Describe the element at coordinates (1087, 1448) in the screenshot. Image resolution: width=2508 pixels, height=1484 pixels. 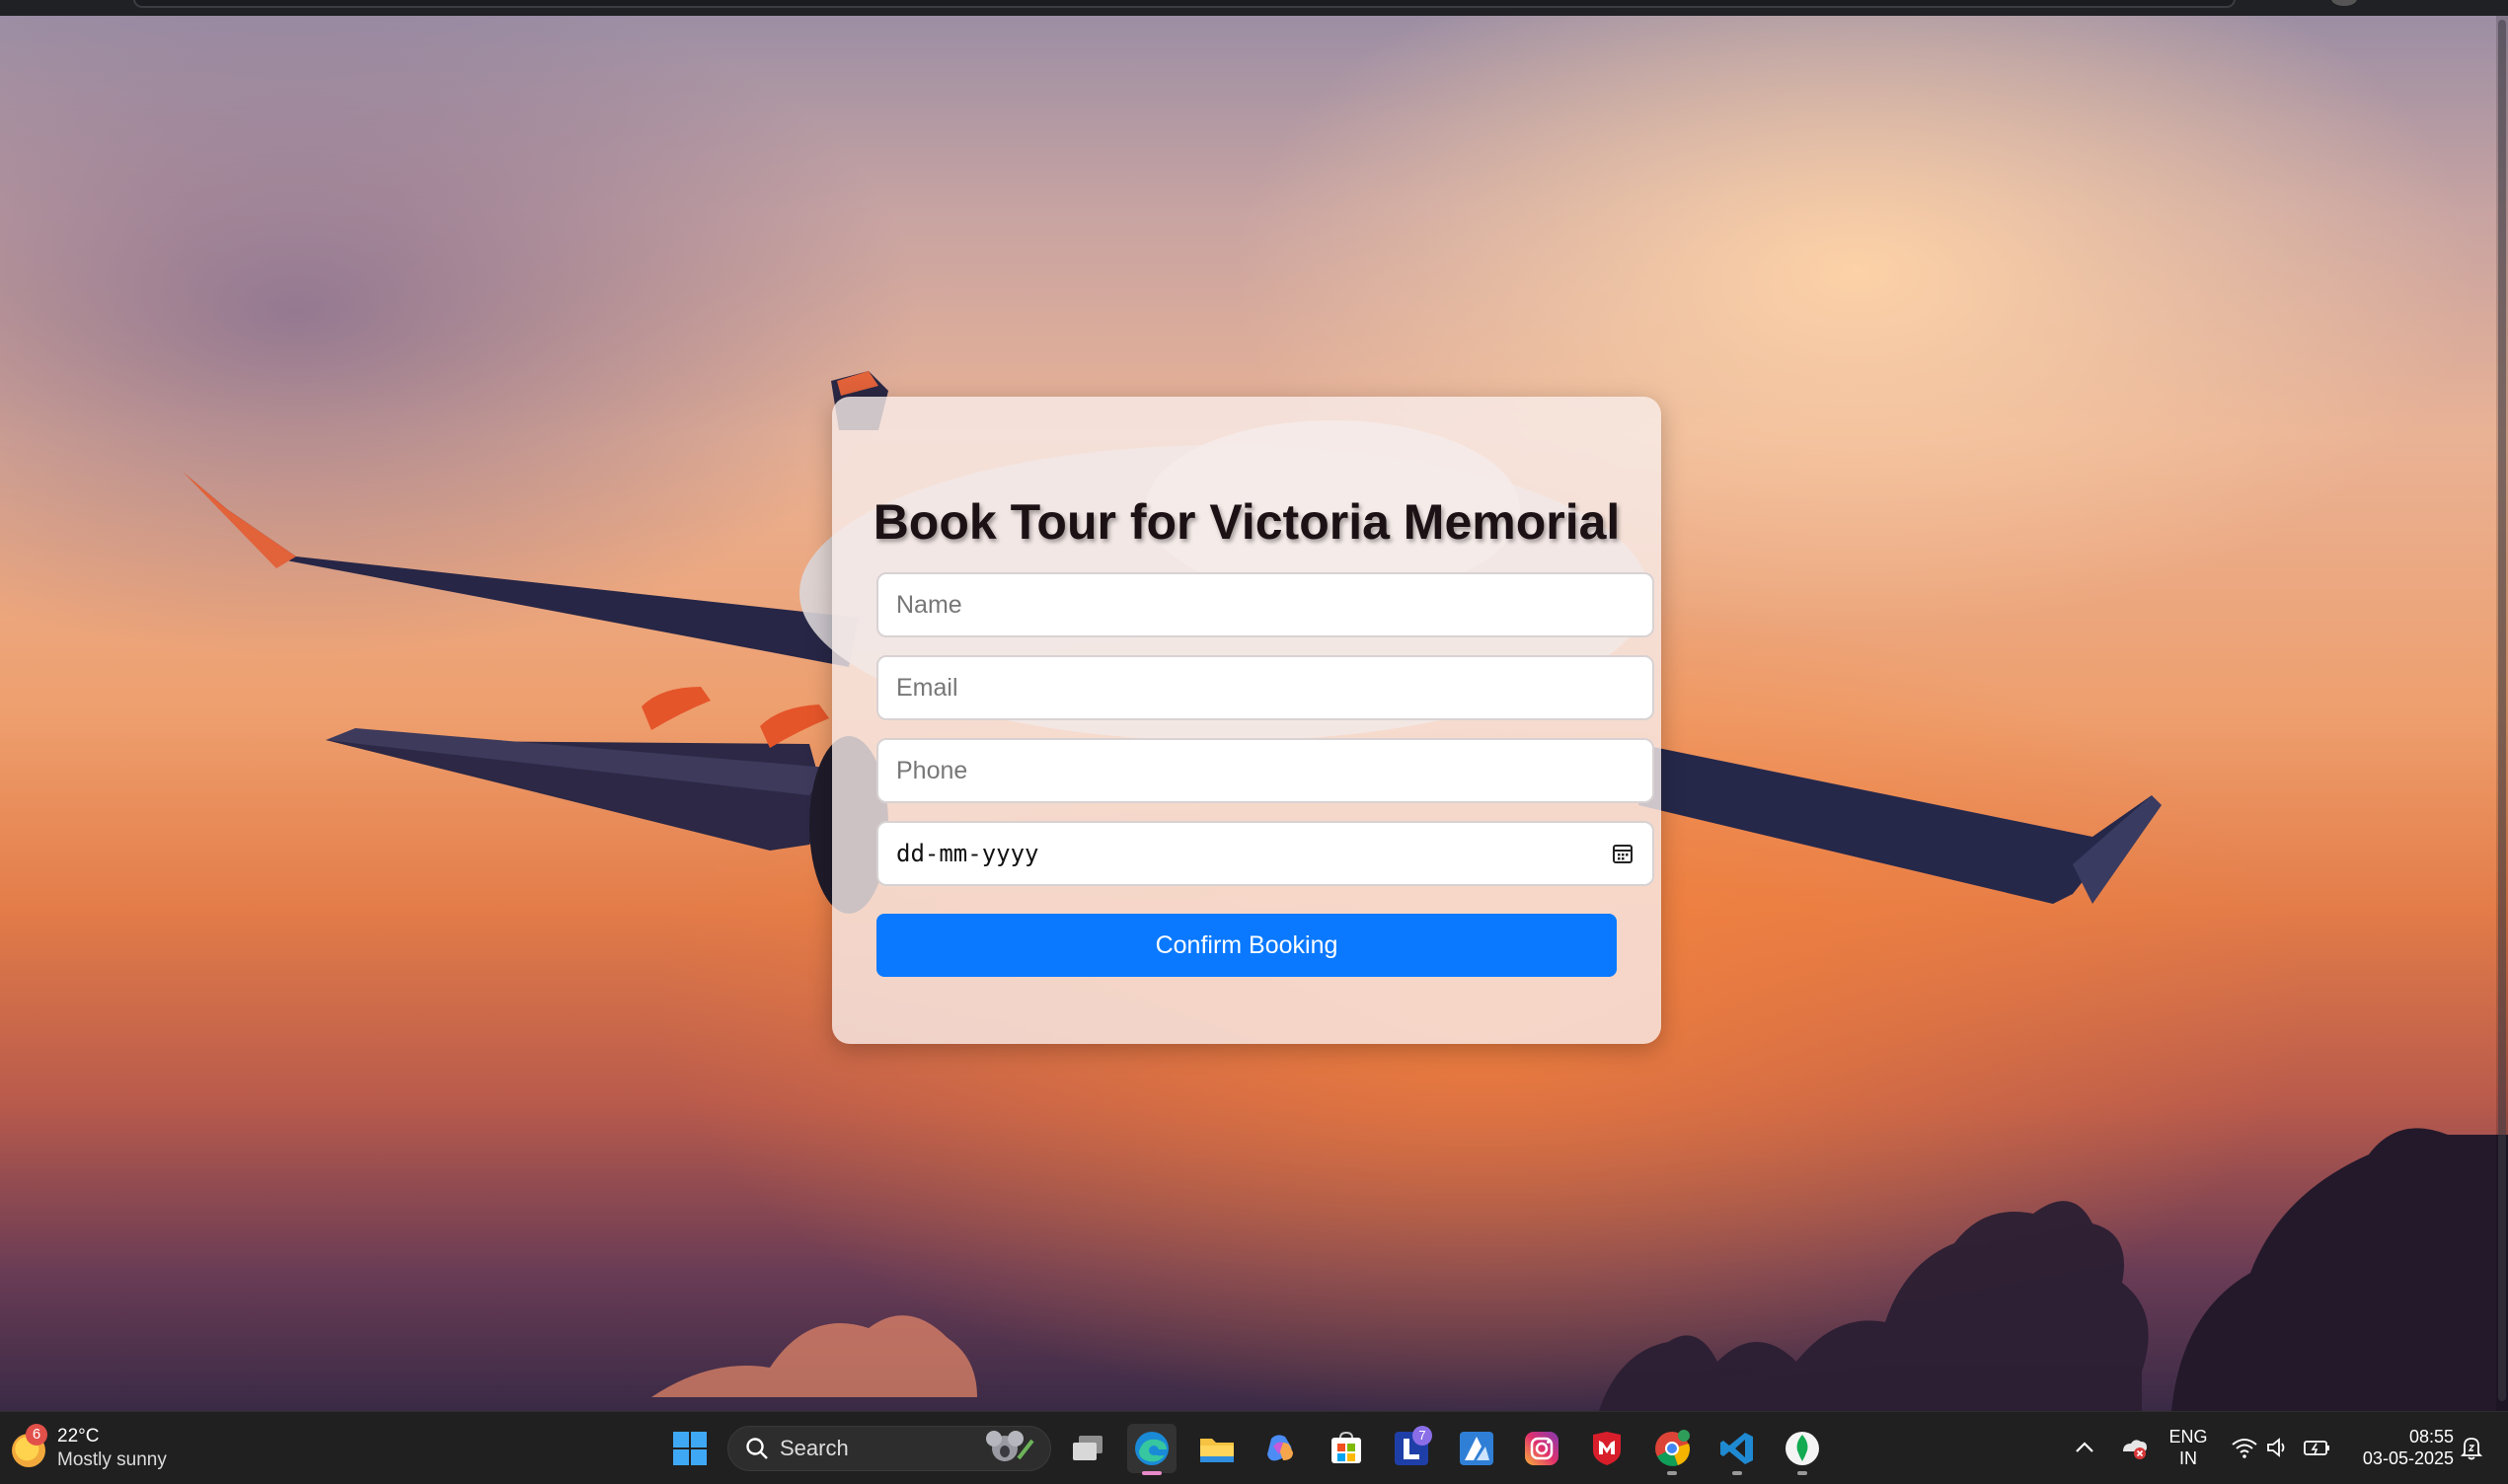
I see `task-view-icon` at that location.